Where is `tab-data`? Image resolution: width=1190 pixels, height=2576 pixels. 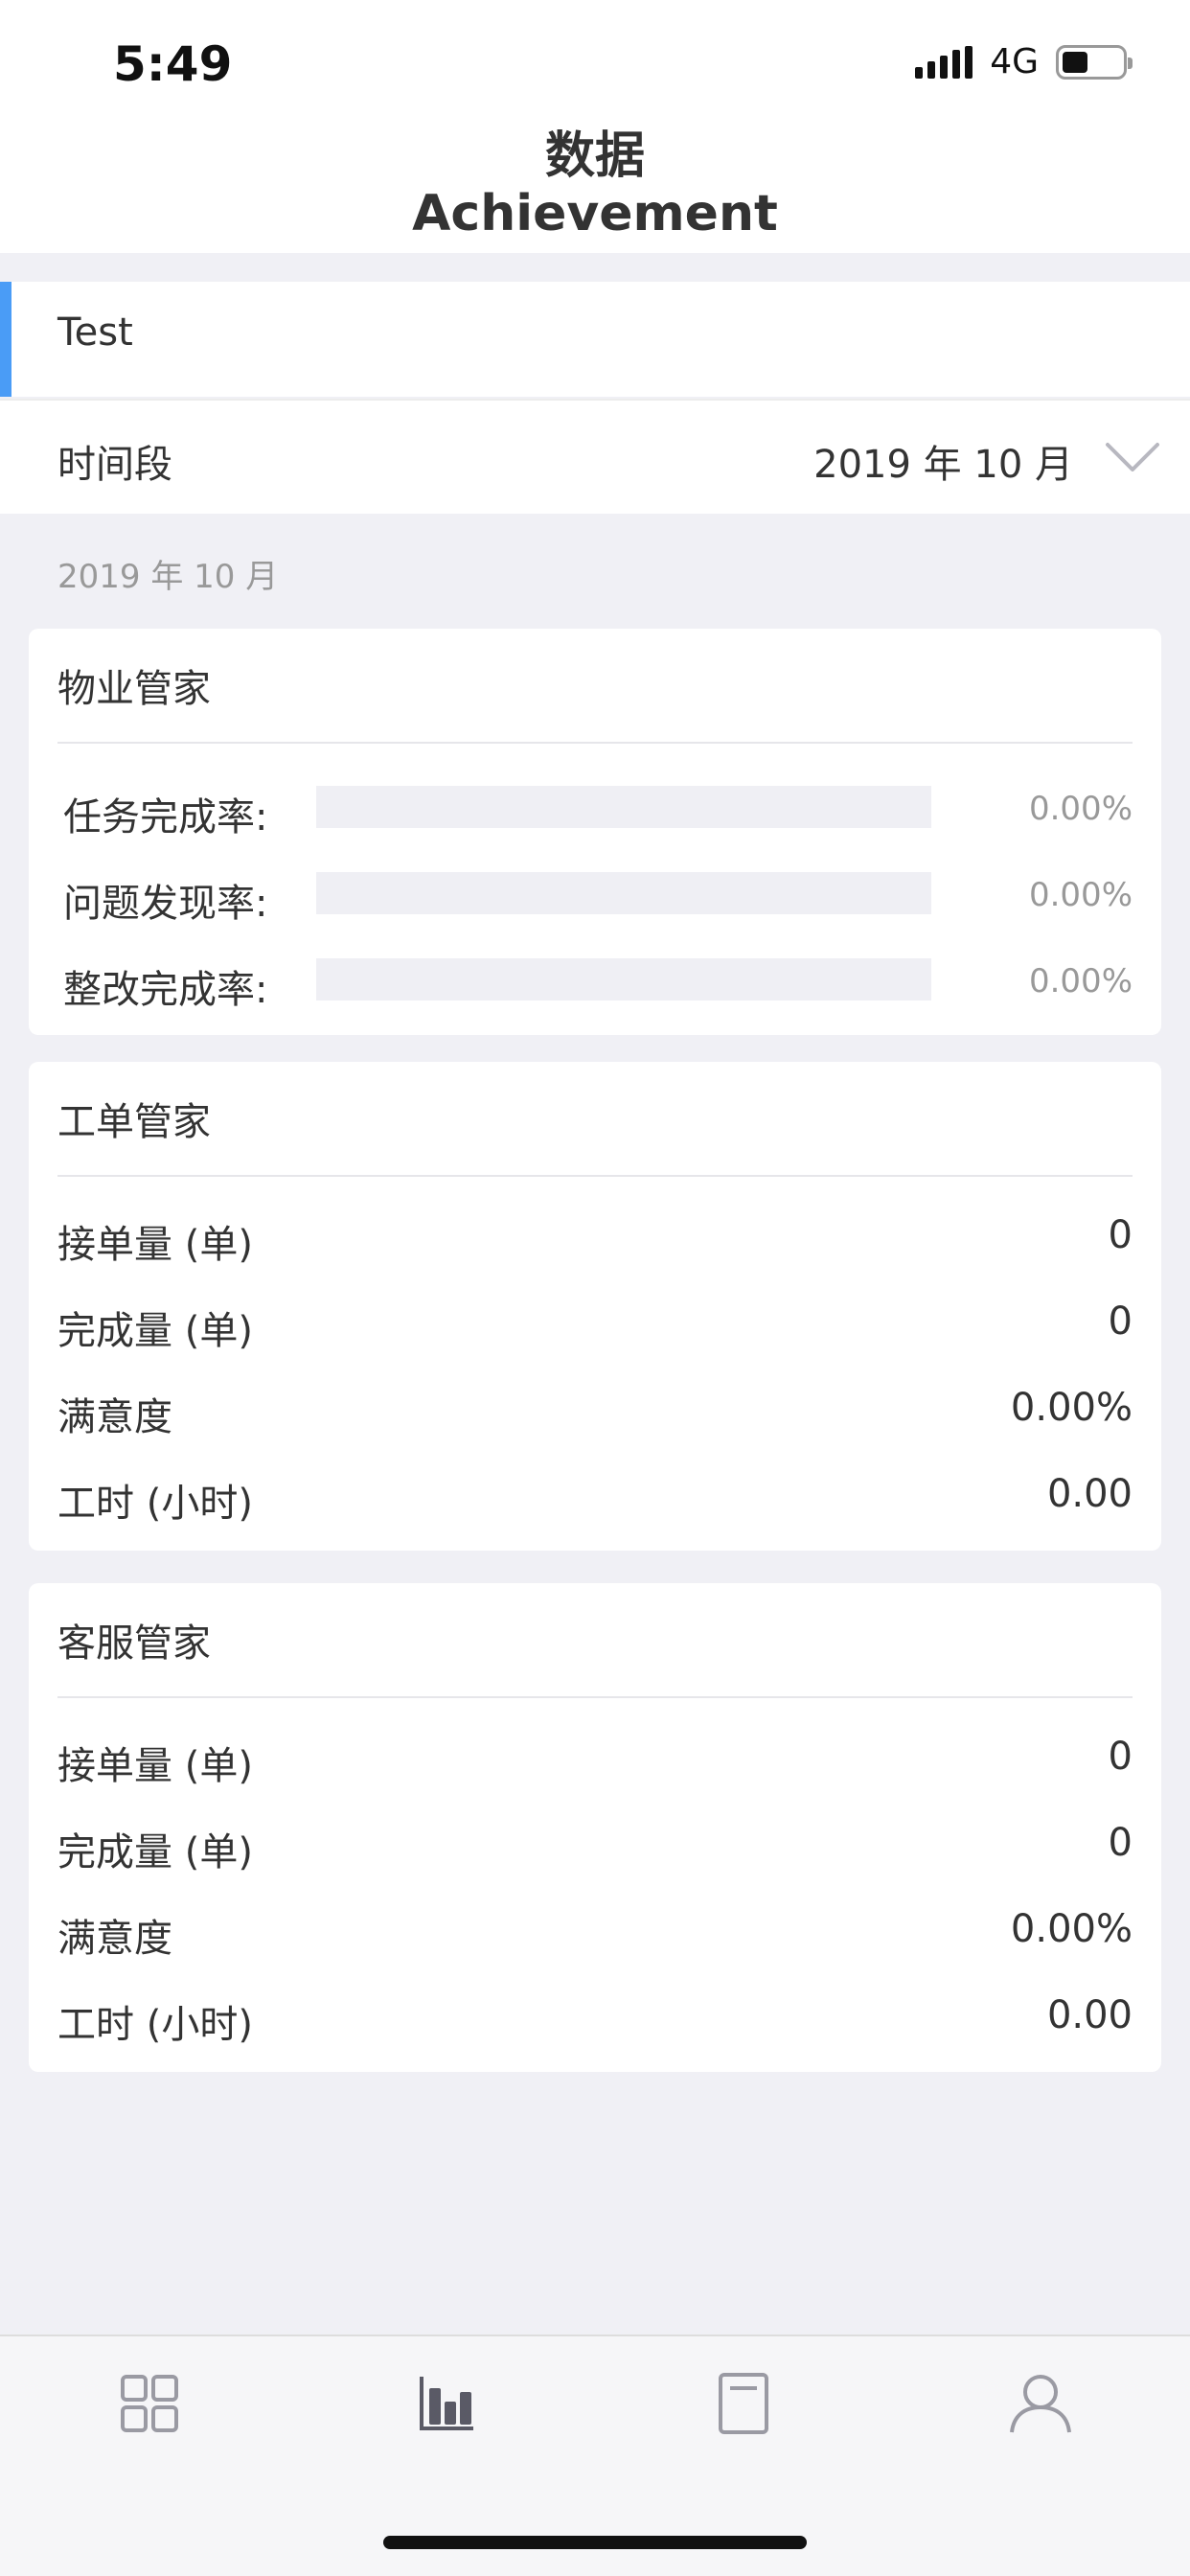 tab-data is located at coordinates (447, 2403).